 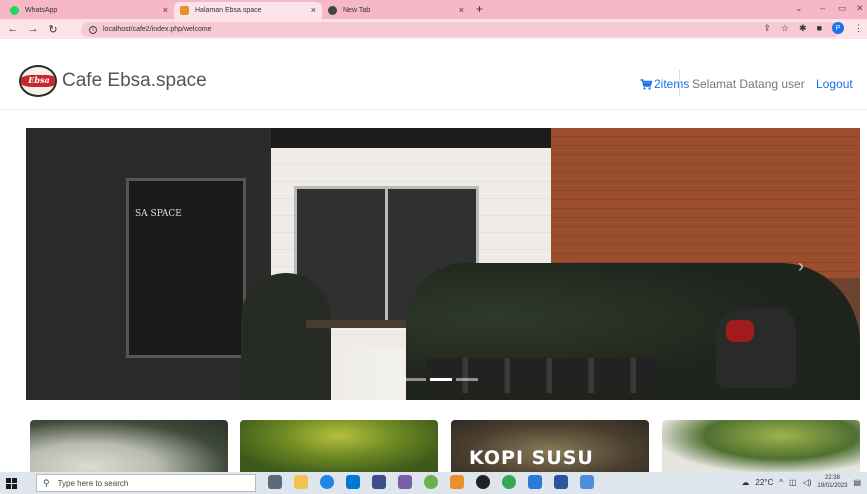 I want to click on weather-temp: 22°C, so click(x=764, y=482).